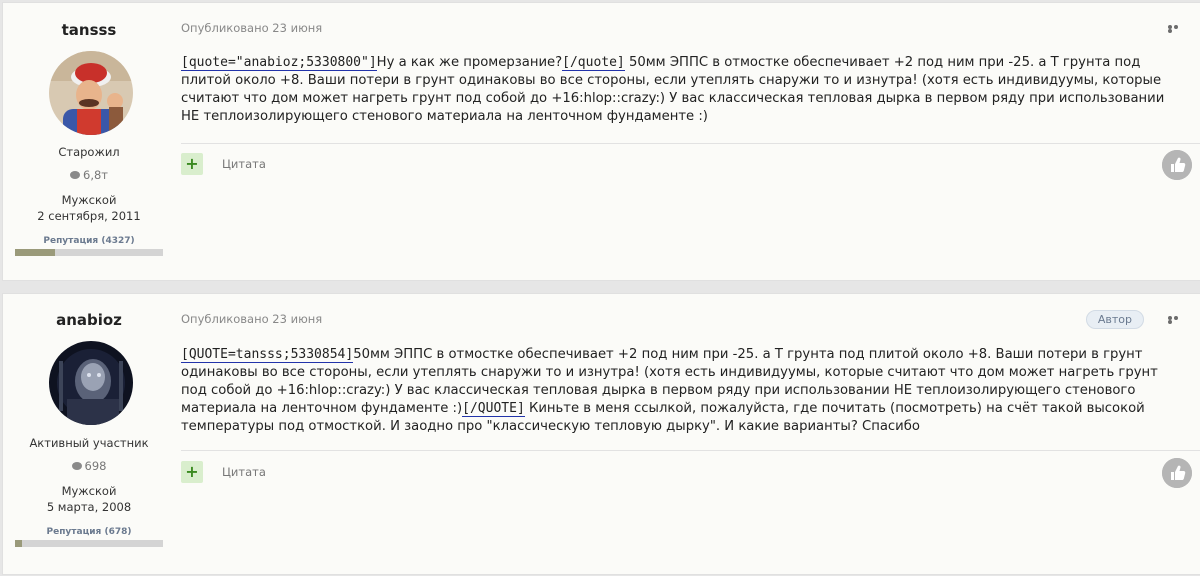 The height and width of the screenshot is (576, 1200). What do you see at coordinates (89, 443) in the screenshot?
I see `member-rank: Активный участник` at bounding box center [89, 443].